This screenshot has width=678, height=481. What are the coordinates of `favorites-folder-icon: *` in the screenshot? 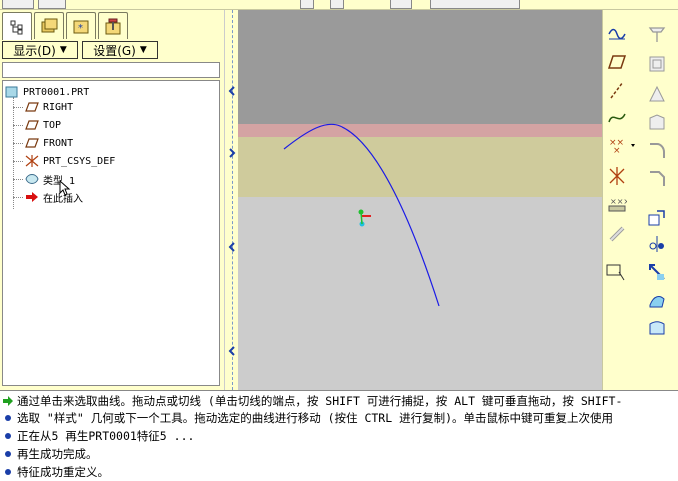 It's located at (81, 27).